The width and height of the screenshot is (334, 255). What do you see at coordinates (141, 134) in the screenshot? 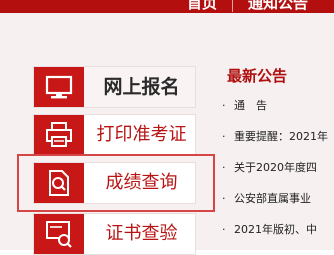
I see `print-ticket-label: 打印准考证` at bounding box center [141, 134].